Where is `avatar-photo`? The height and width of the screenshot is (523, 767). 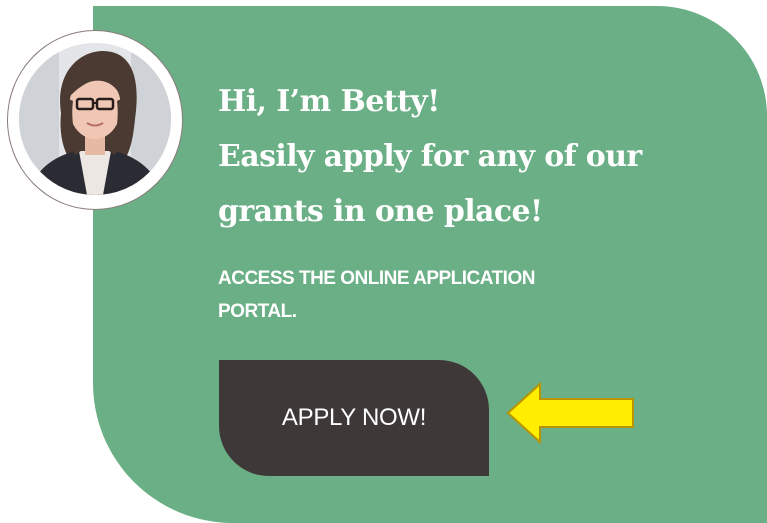
avatar-photo is located at coordinates (95, 119).